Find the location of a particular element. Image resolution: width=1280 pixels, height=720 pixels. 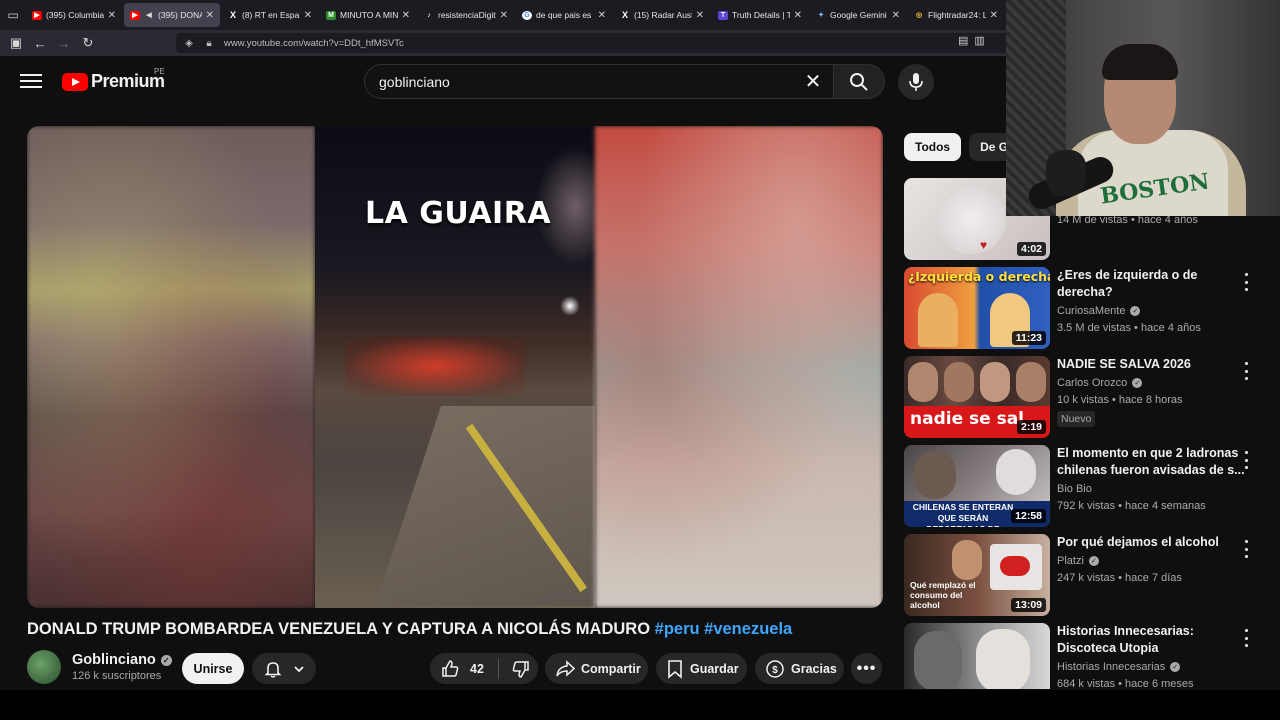

translate-icon: ▤ is located at coordinates (963, 40).